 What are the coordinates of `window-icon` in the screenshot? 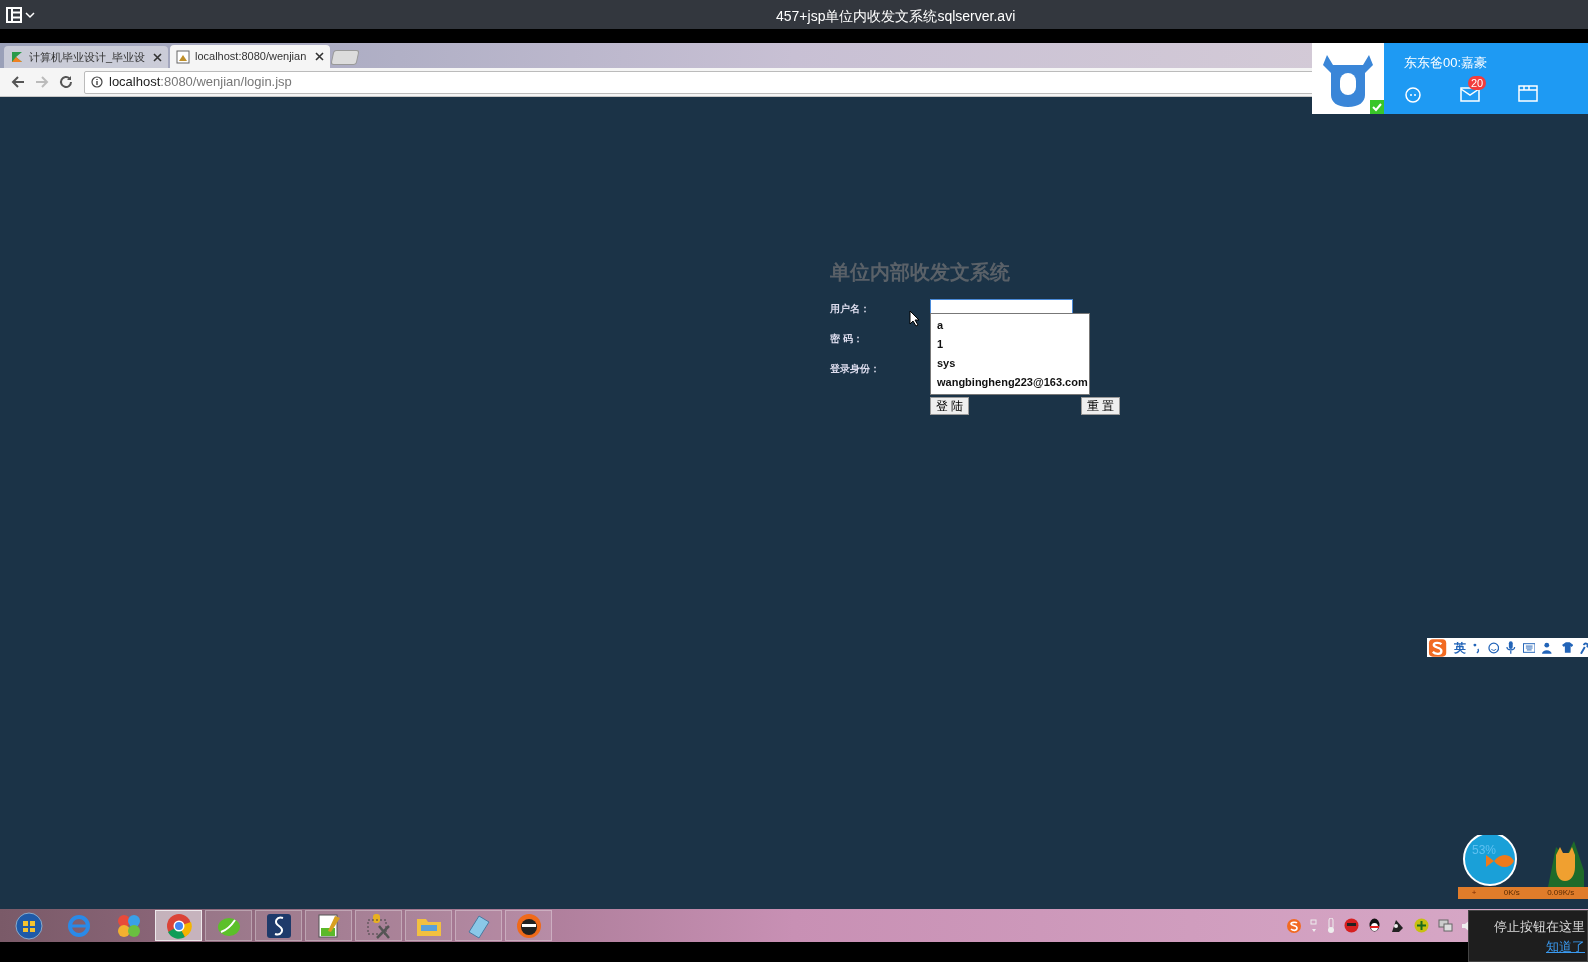 It's located at (1528, 93).